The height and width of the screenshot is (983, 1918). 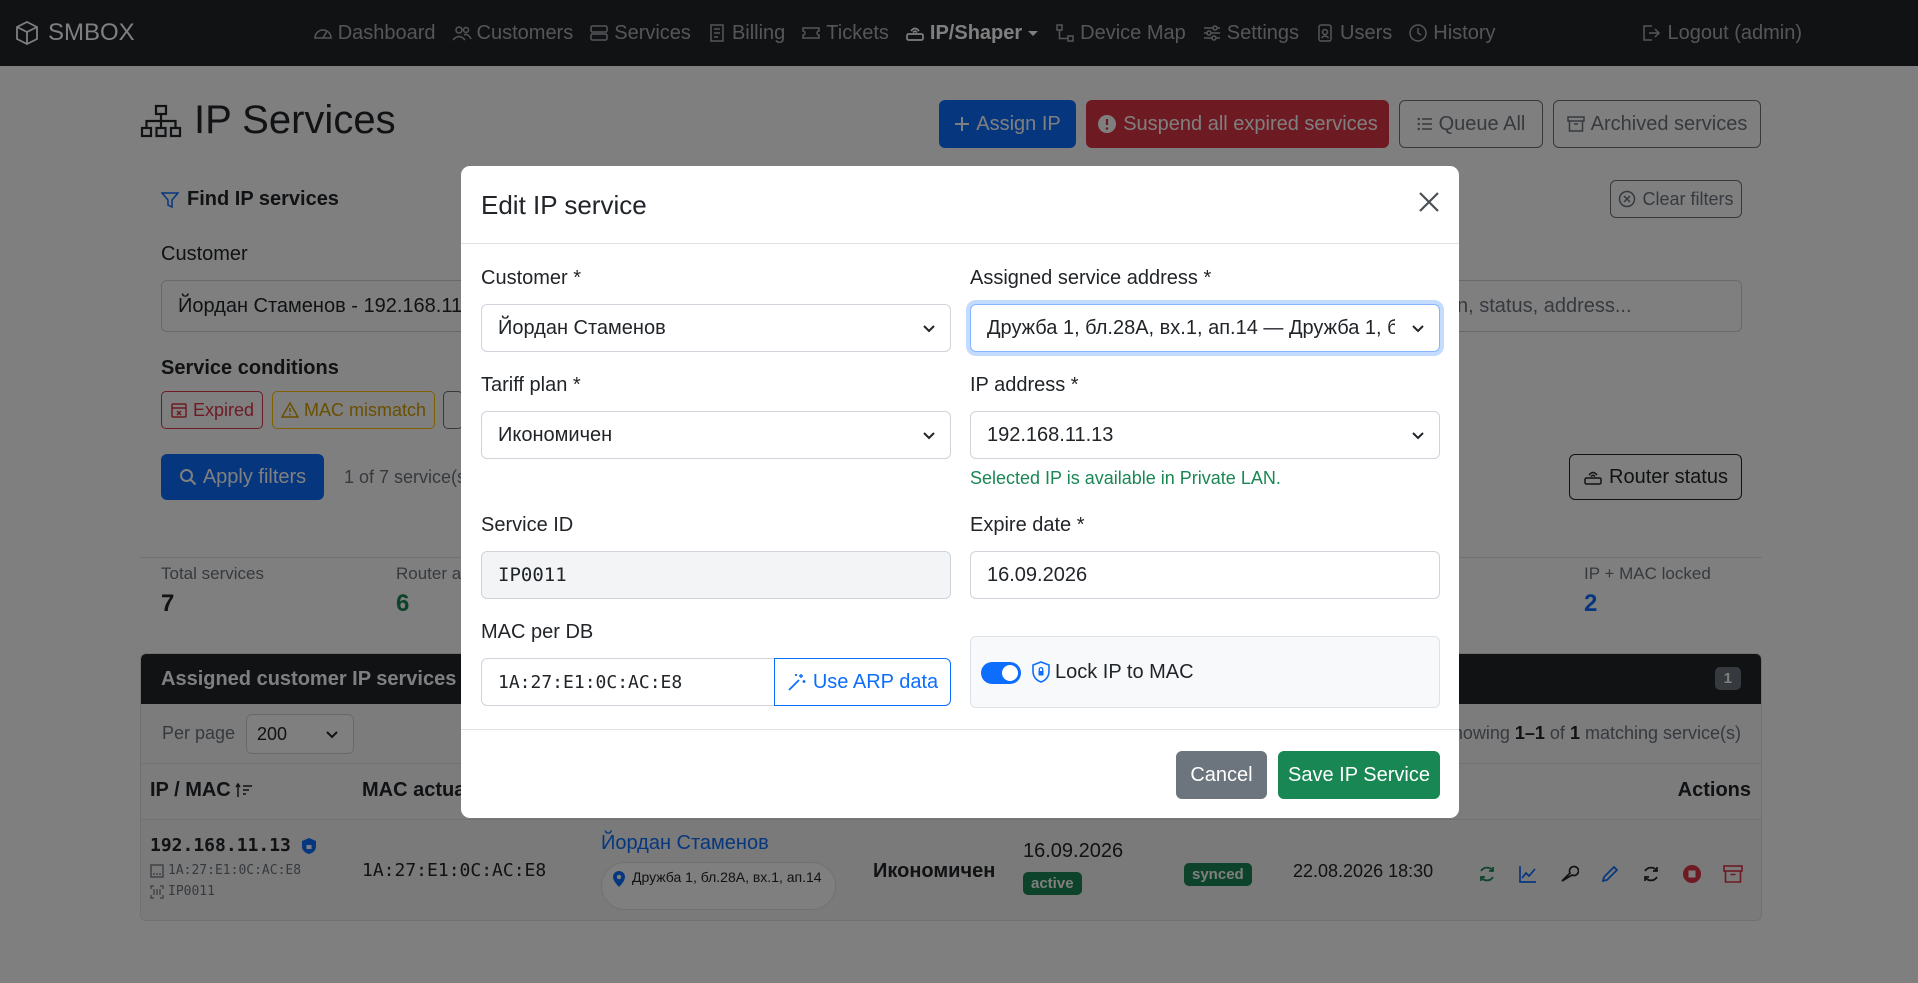 I want to click on navbar-backdrop, so click(x=959, y=33).